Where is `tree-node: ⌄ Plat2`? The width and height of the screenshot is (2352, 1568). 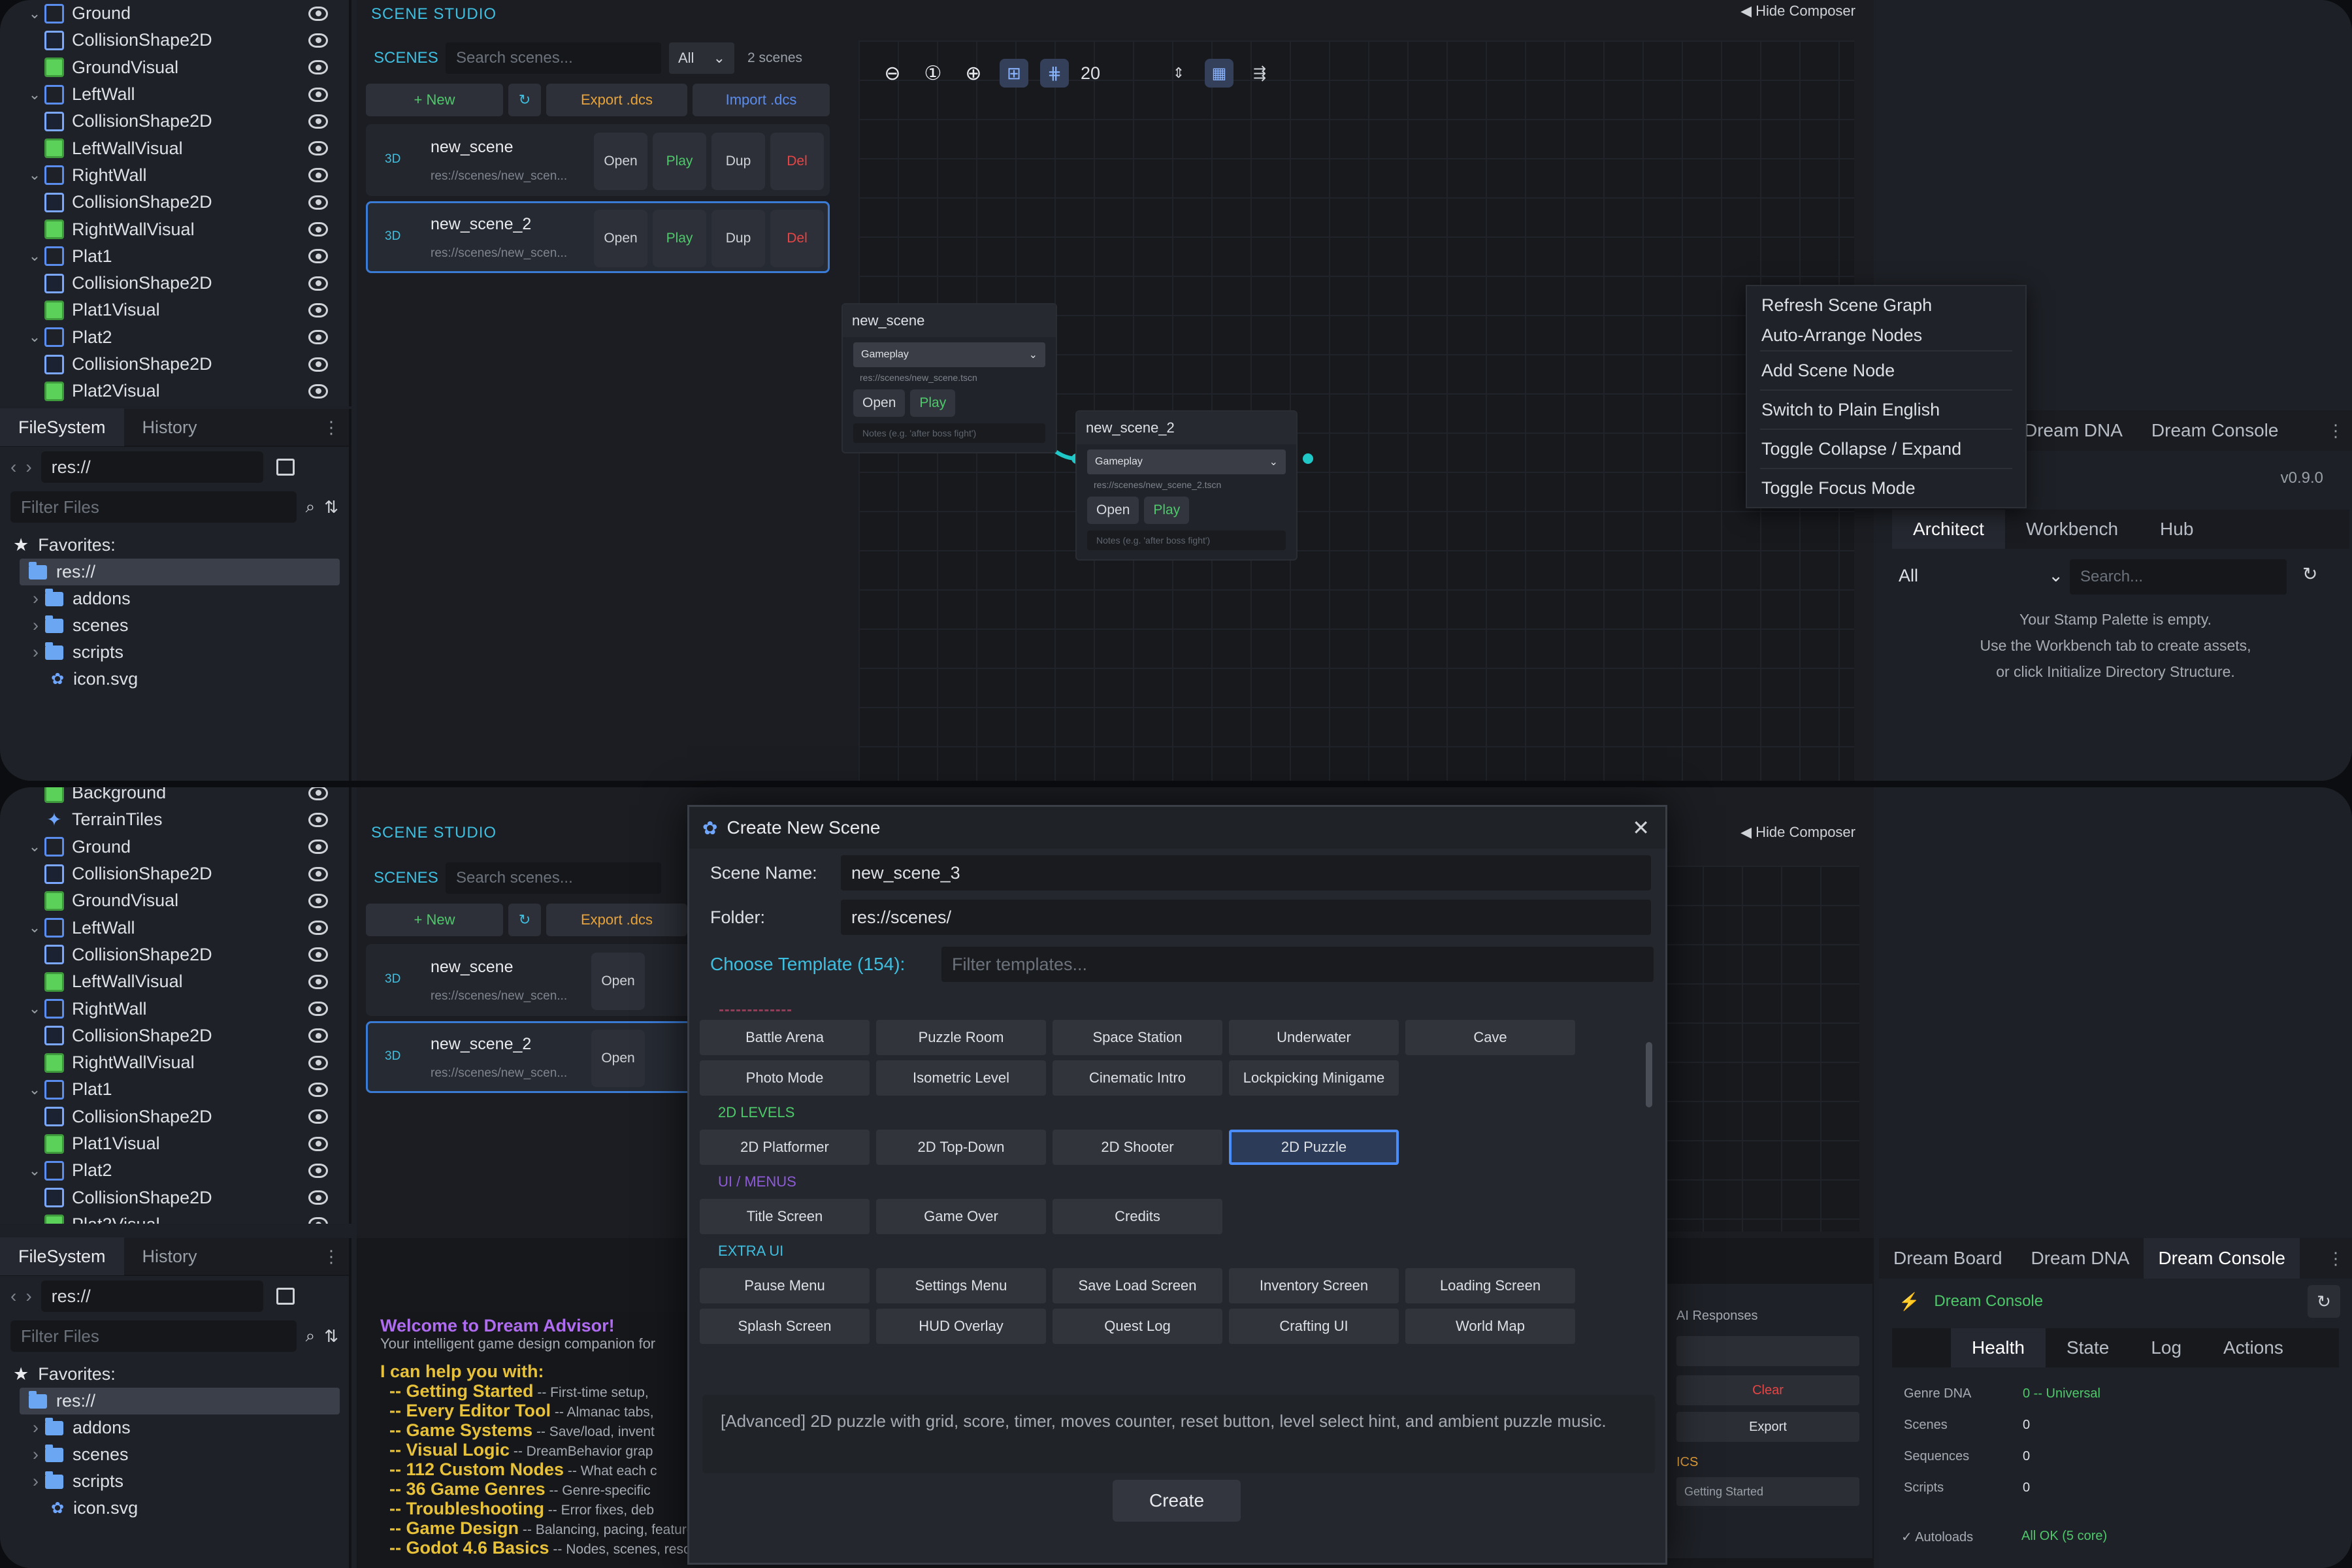 tree-node: ⌄ Plat2 is located at coordinates (174, 1170).